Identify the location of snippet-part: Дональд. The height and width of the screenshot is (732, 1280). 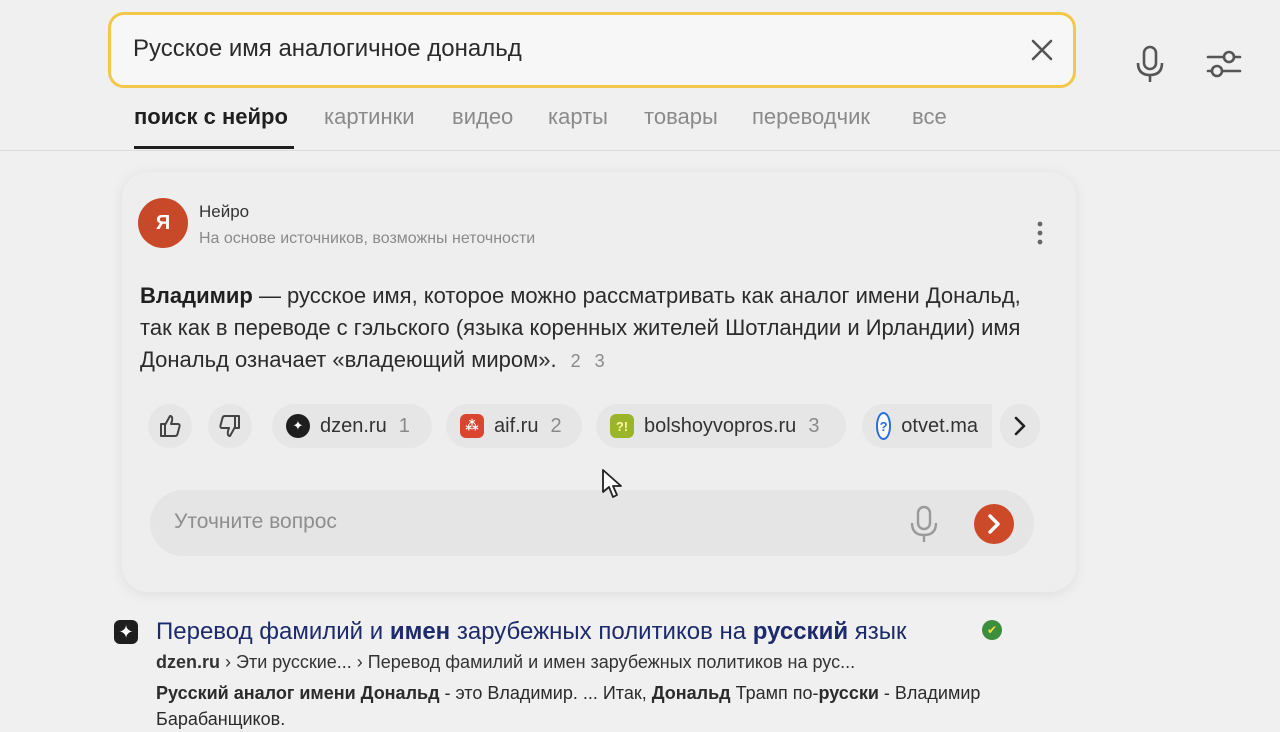
(691, 693).